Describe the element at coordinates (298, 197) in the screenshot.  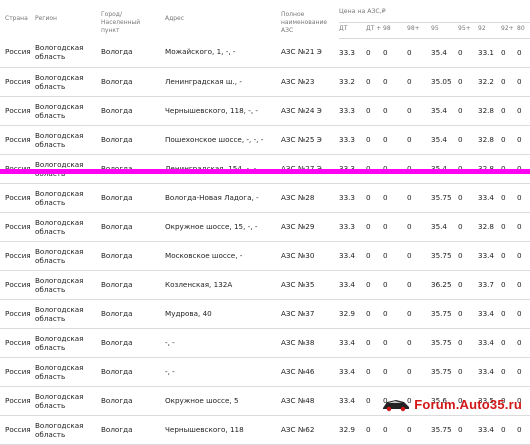
I see `cell-station-name: АЗС №28` at that location.